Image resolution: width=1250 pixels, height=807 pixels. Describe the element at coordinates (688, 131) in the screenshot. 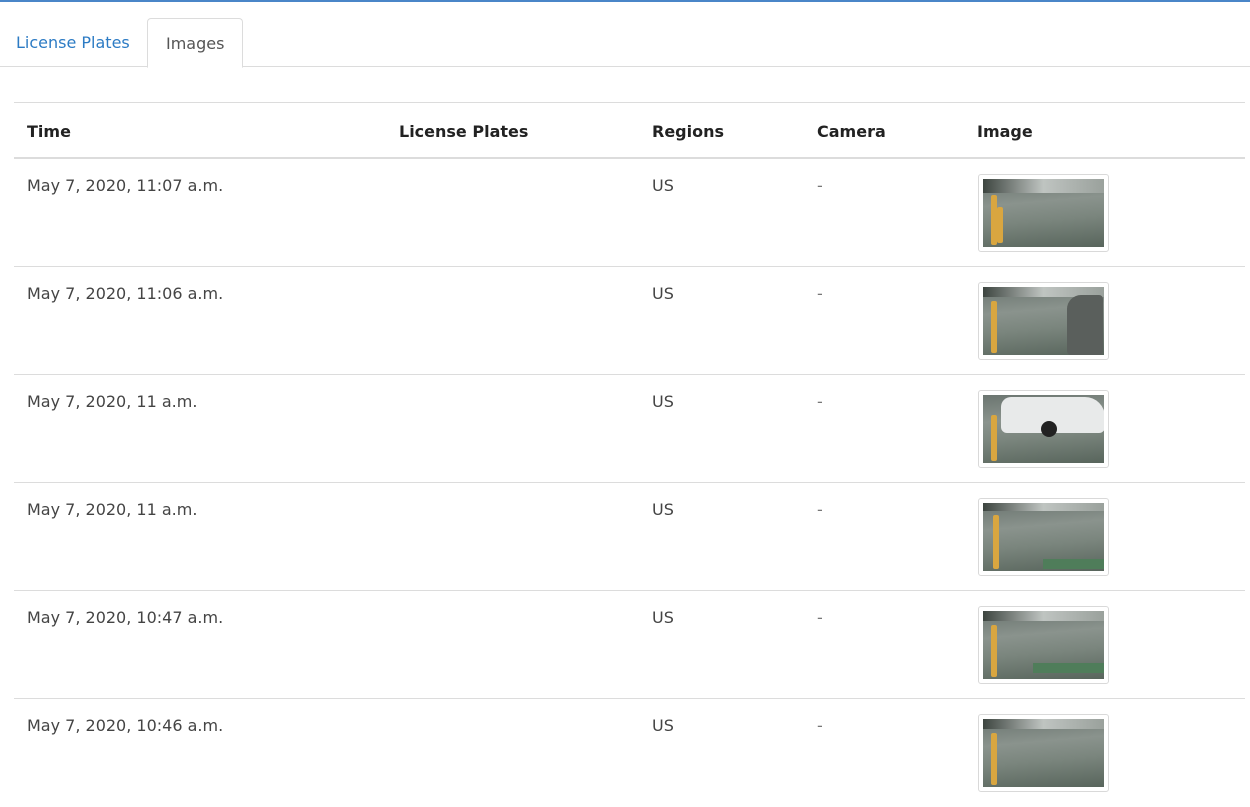

I see `column-header-regions: Regions` at that location.